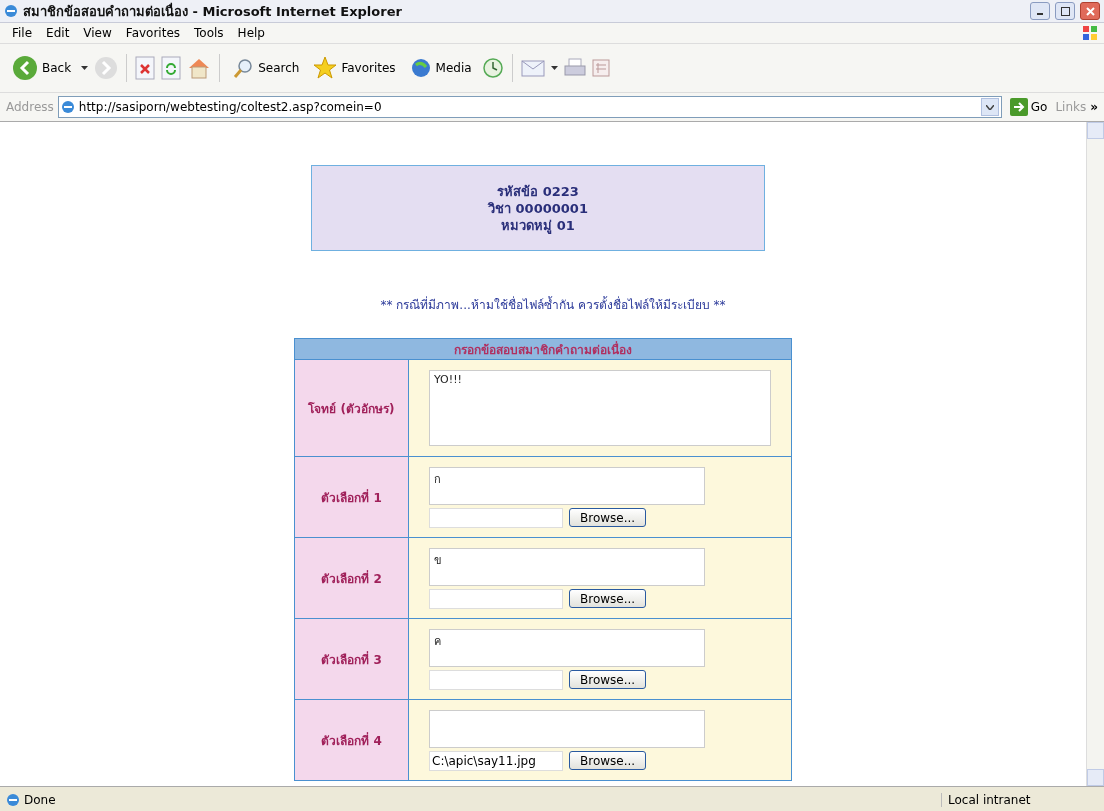 The width and height of the screenshot is (1104, 811). What do you see at coordinates (325, 68) in the screenshot?
I see `star-icon` at bounding box center [325, 68].